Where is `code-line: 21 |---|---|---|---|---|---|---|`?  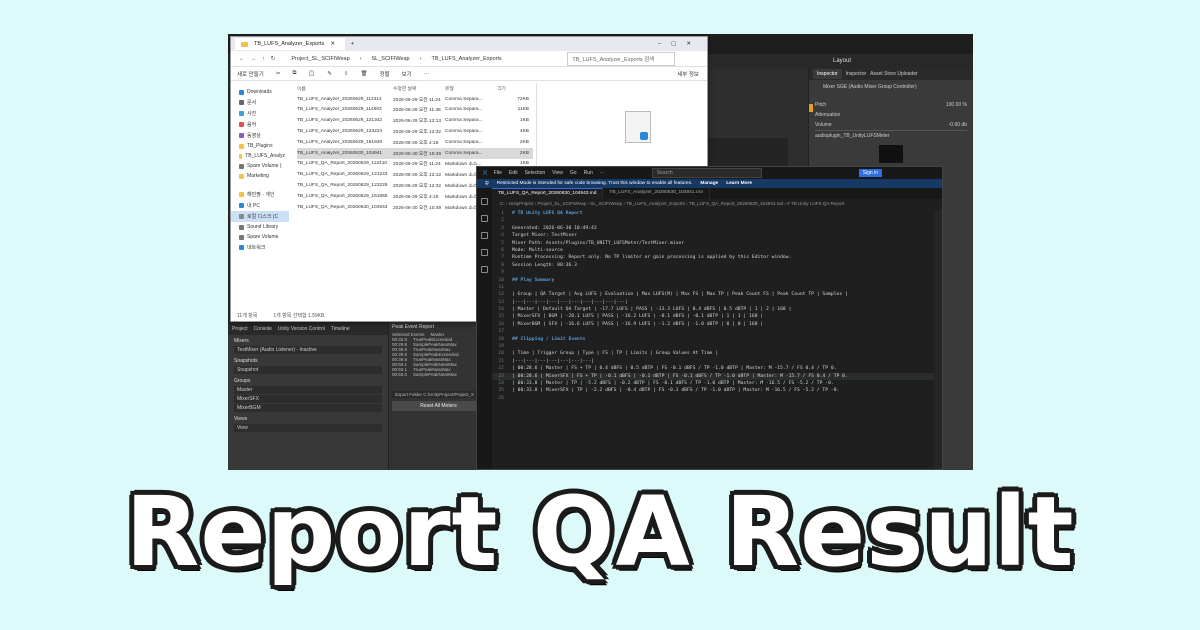
code-line: 21 |---|---|---|---|---|---|---| is located at coordinates (713, 361).